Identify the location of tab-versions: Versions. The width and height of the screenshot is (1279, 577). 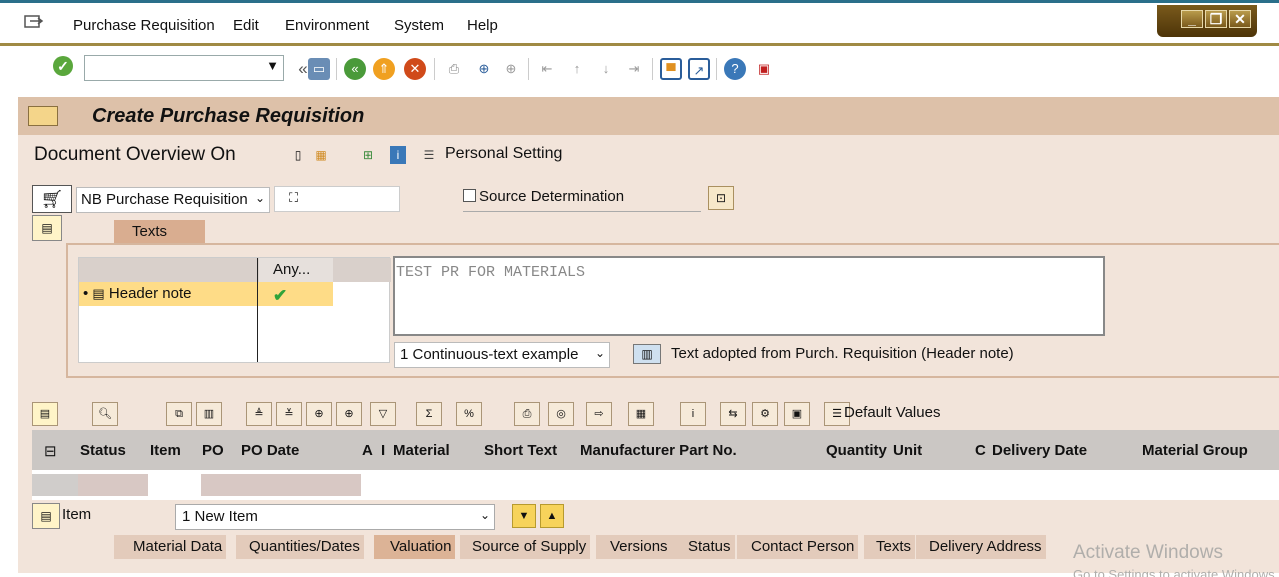
(634, 547).